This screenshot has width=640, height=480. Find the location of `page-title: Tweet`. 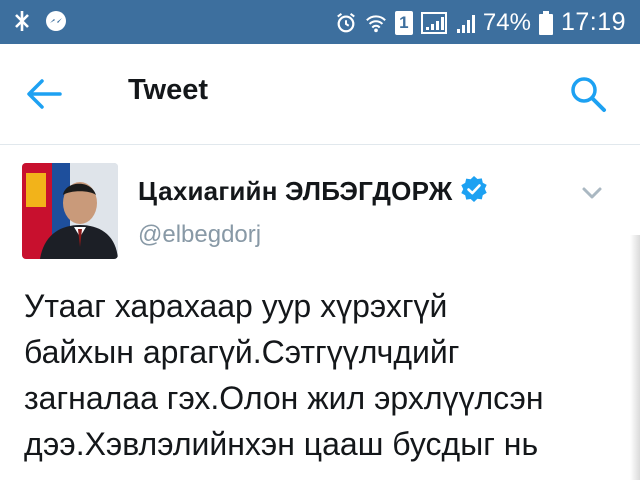

page-title: Tweet is located at coordinates (168, 90).